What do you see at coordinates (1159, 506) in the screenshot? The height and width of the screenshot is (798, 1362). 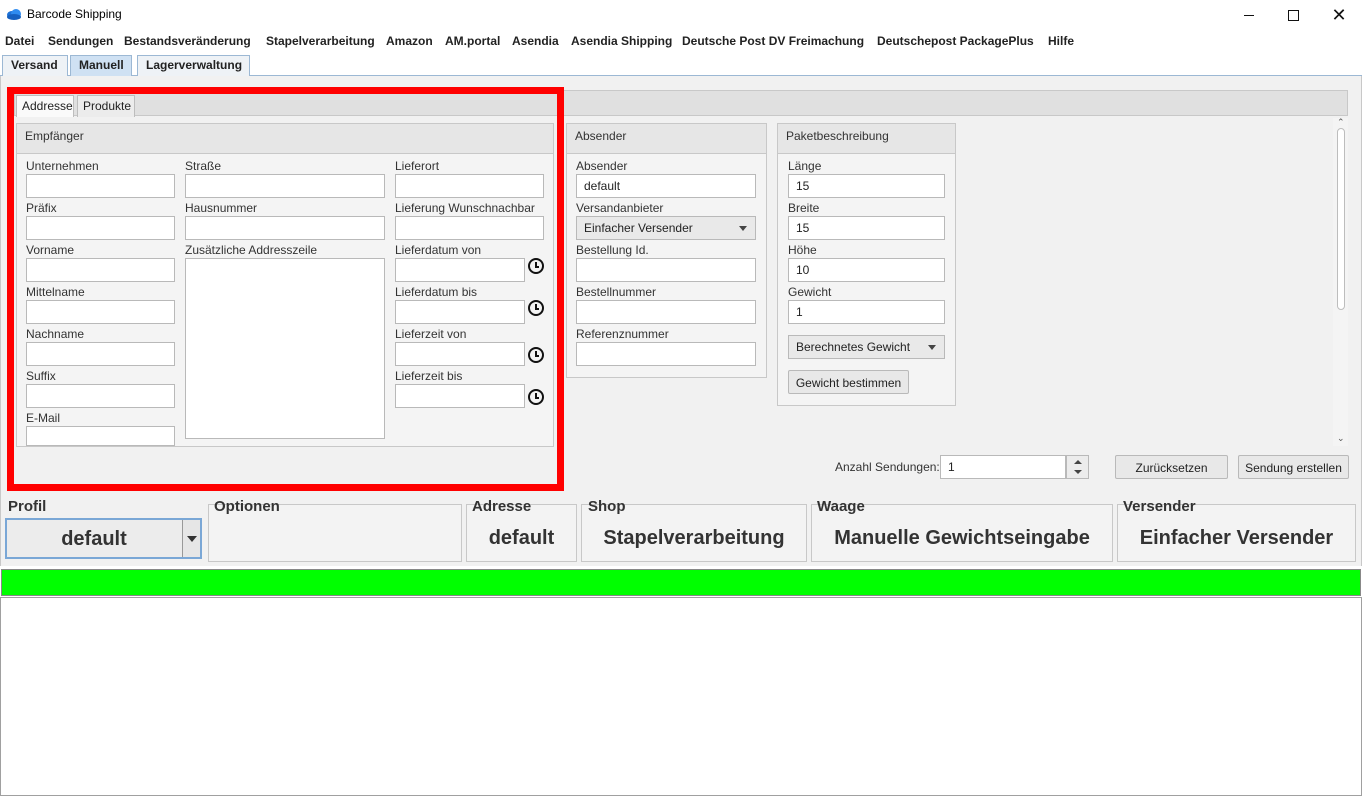 I see `versender-title: Versender` at bounding box center [1159, 506].